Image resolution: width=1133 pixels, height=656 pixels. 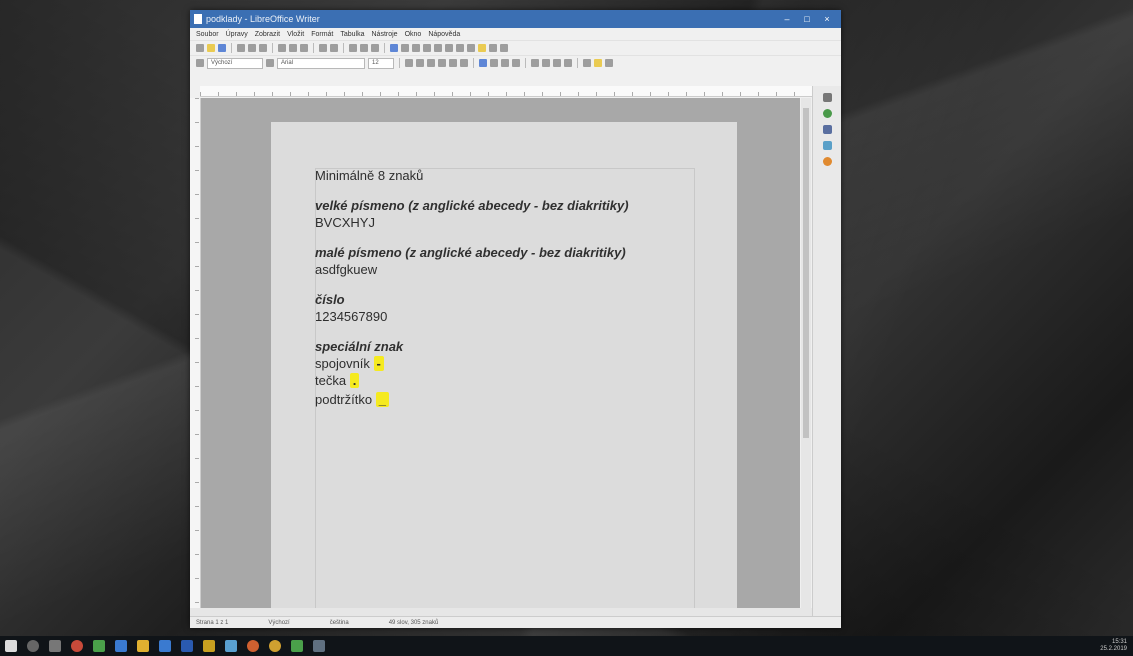 I want to click on vertical-scrollbar, so click(x=806, y=353).